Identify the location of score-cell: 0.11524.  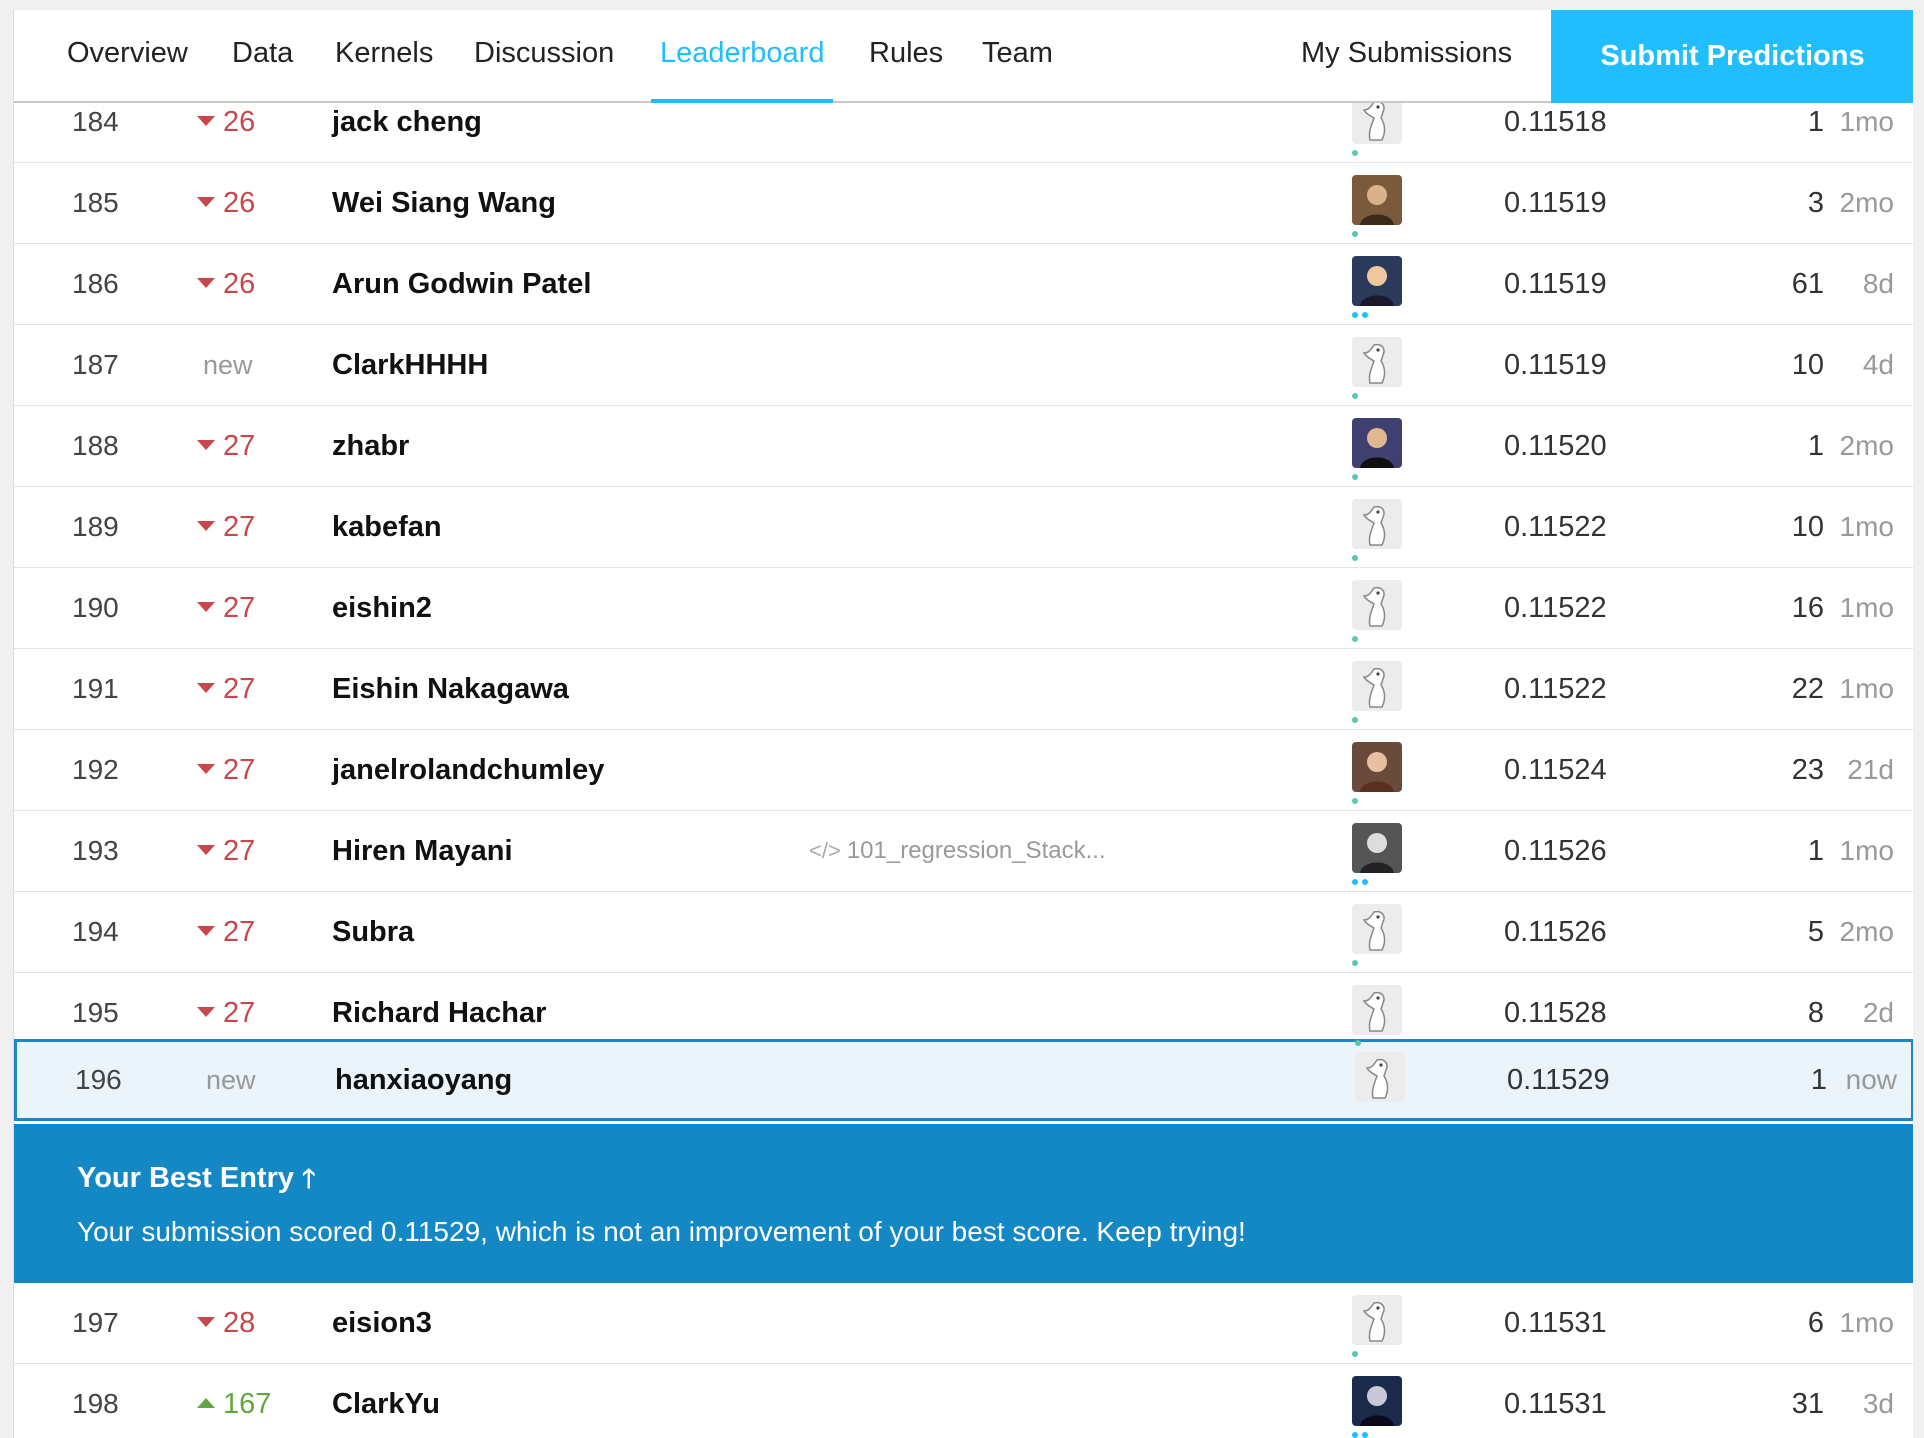
(1555, 770).